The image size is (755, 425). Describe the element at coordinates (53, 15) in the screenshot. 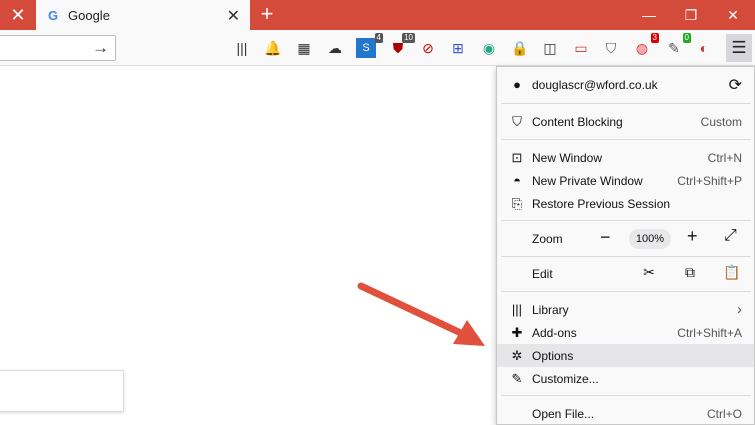

I see `google-favicon-icon: G` at that location.